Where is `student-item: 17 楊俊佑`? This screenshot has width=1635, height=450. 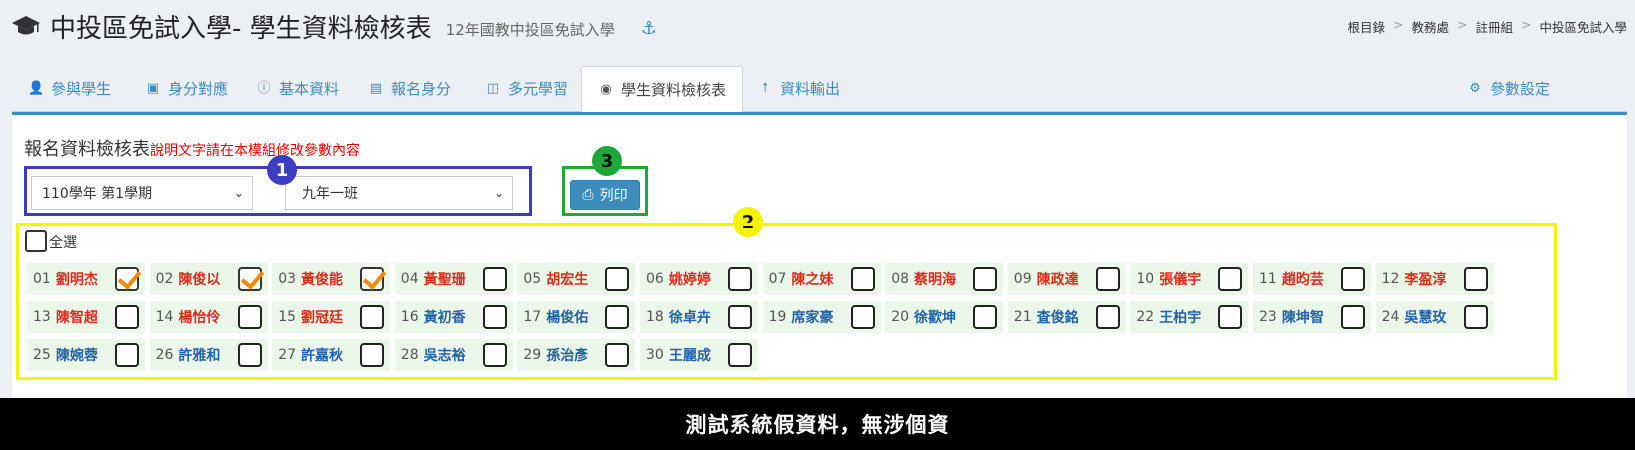
student-item: 17 楊俊佑 is located at coordinates (576, 317).